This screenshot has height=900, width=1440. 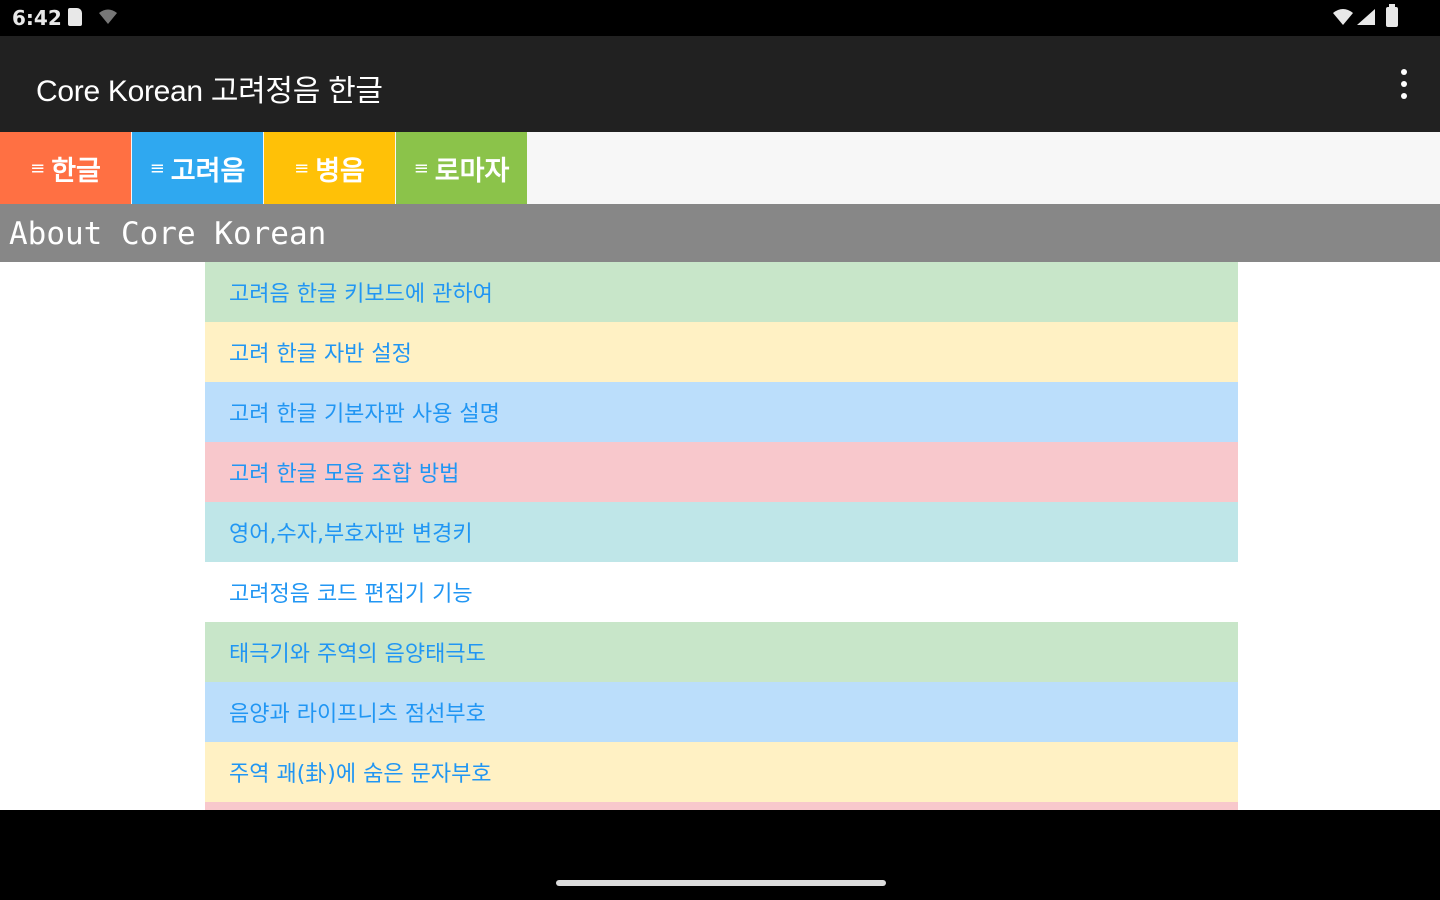 I want to click on status-time: 6:42, so click(x=37, y=18).